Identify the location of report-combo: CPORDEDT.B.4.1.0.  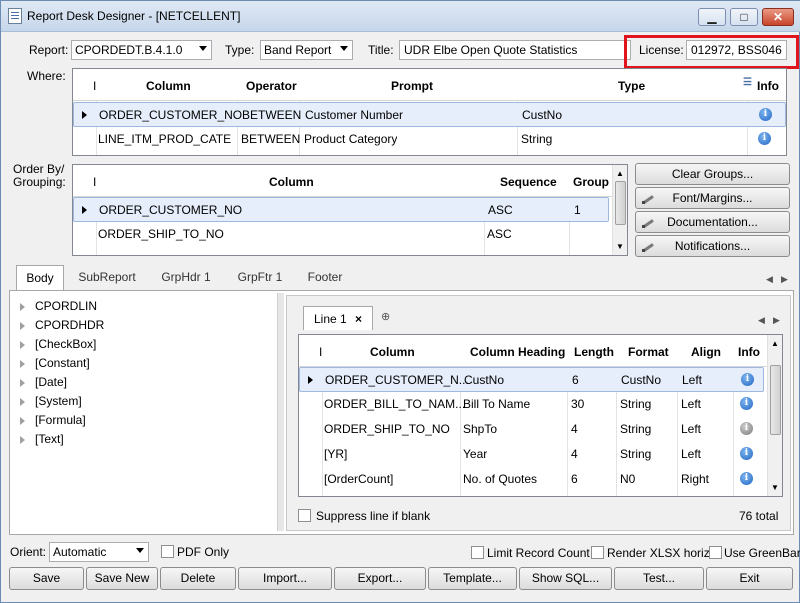
(141, 50).